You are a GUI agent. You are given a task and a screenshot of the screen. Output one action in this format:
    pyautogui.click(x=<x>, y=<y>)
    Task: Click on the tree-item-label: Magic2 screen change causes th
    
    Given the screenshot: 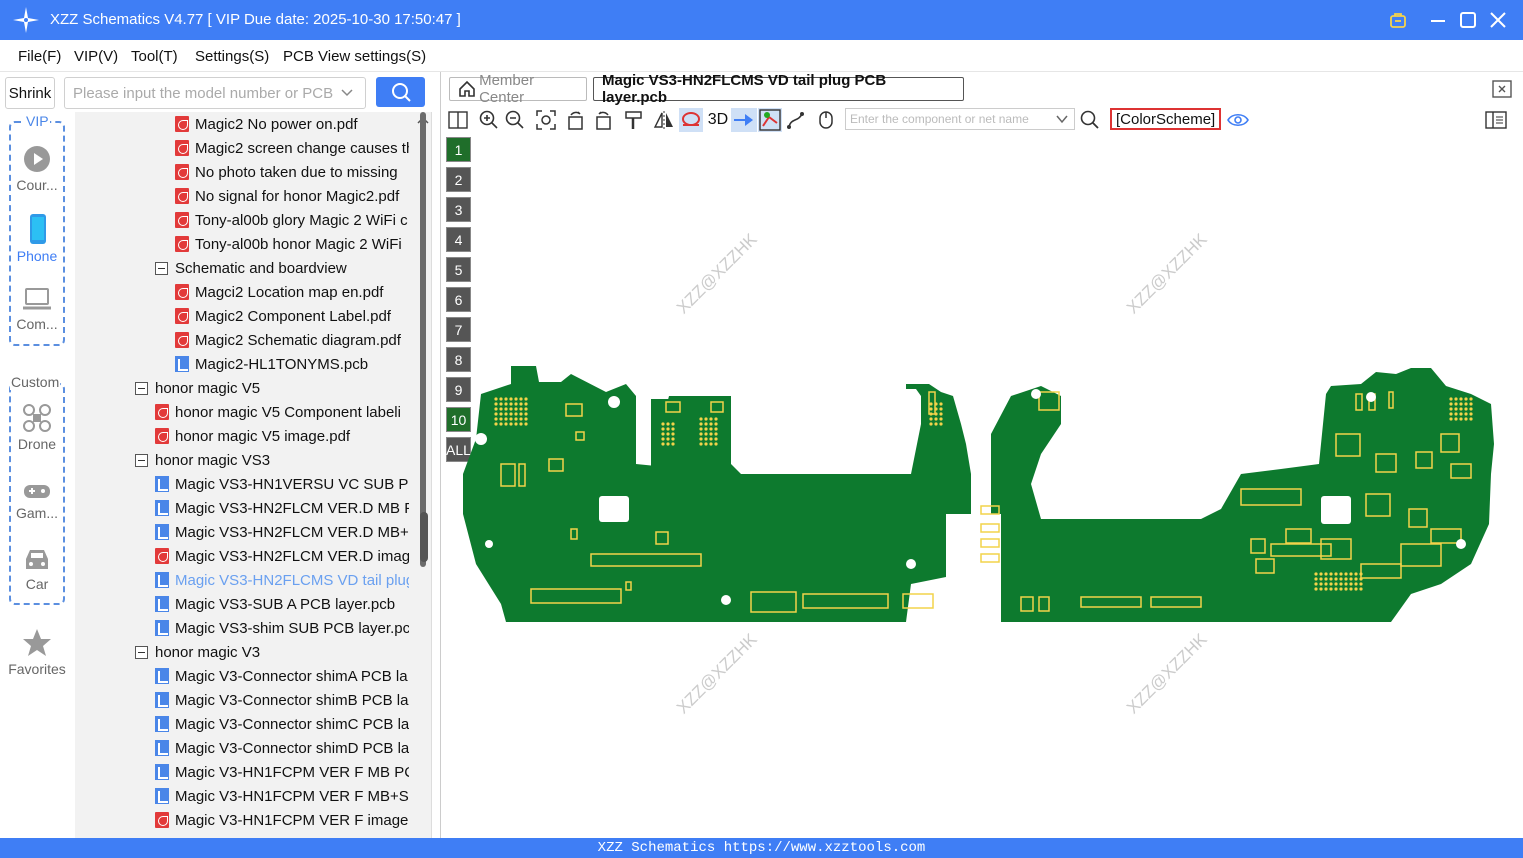 What is the action you would take?
    pyautogui.click(x=305, y=148)
    